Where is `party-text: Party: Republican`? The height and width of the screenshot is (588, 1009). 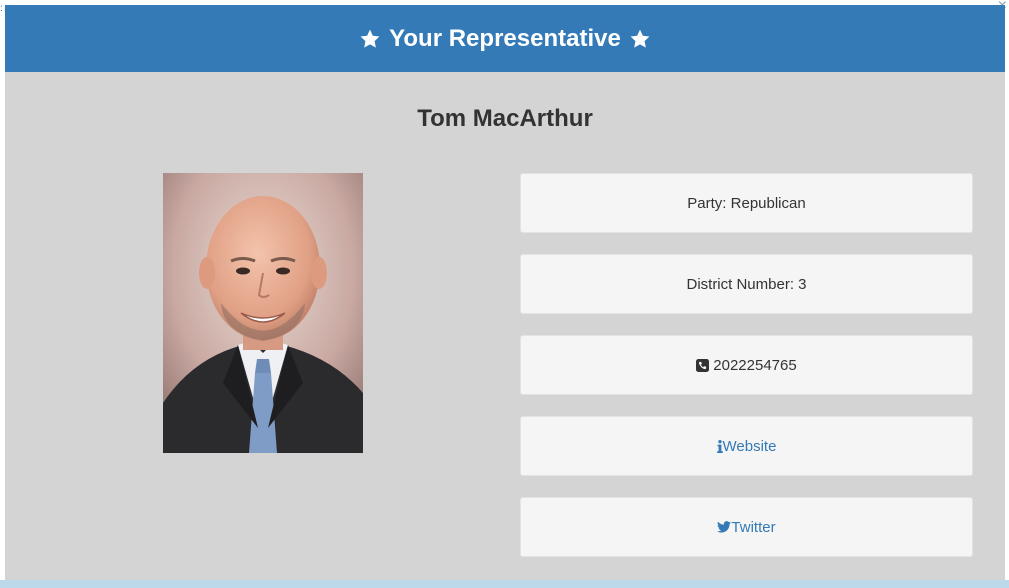 party-text: Party: Republican is located at coordinates (746, 203).